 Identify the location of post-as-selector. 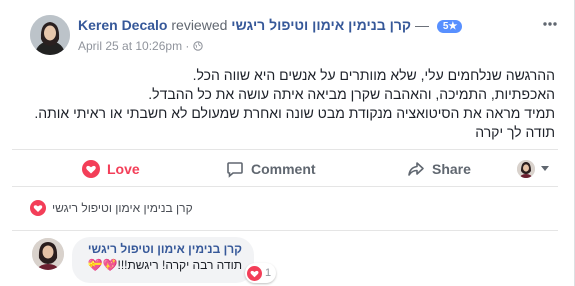
(533, 169).